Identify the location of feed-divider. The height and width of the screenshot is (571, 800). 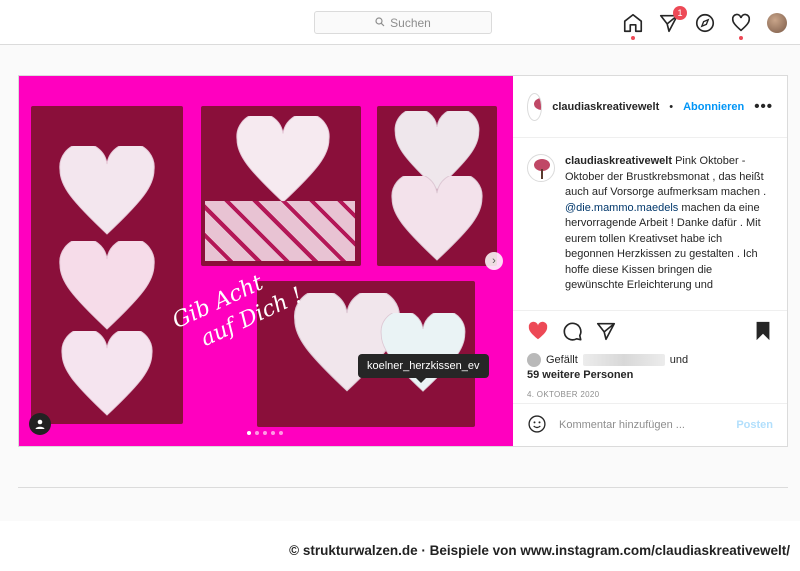
(403, 487).